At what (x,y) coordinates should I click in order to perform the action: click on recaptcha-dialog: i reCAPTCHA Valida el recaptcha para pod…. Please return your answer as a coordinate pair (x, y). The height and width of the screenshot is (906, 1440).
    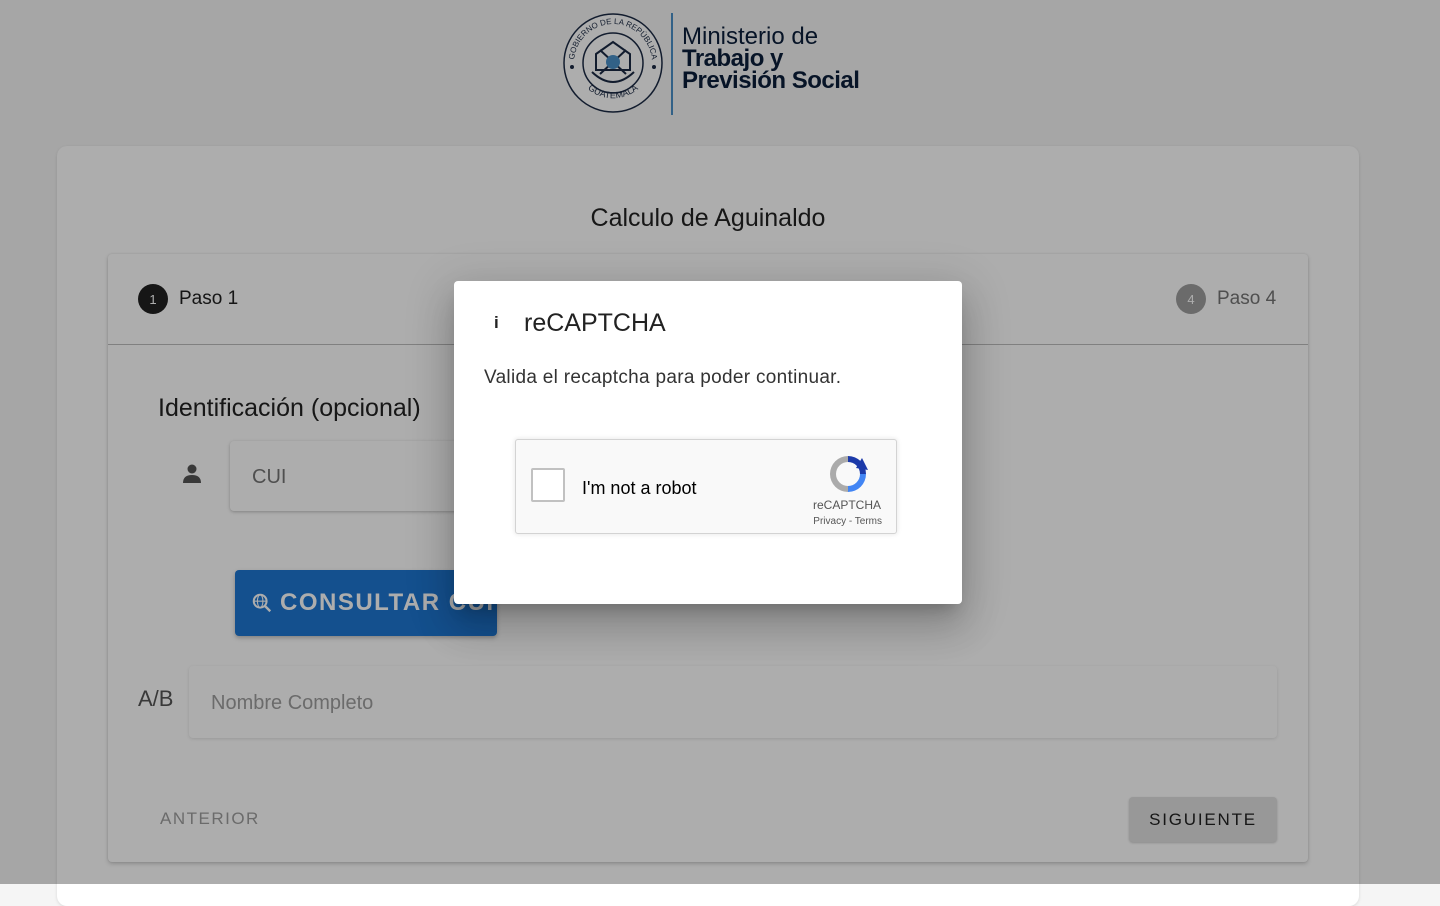
    Looking at the image, I should click on (708, 442).